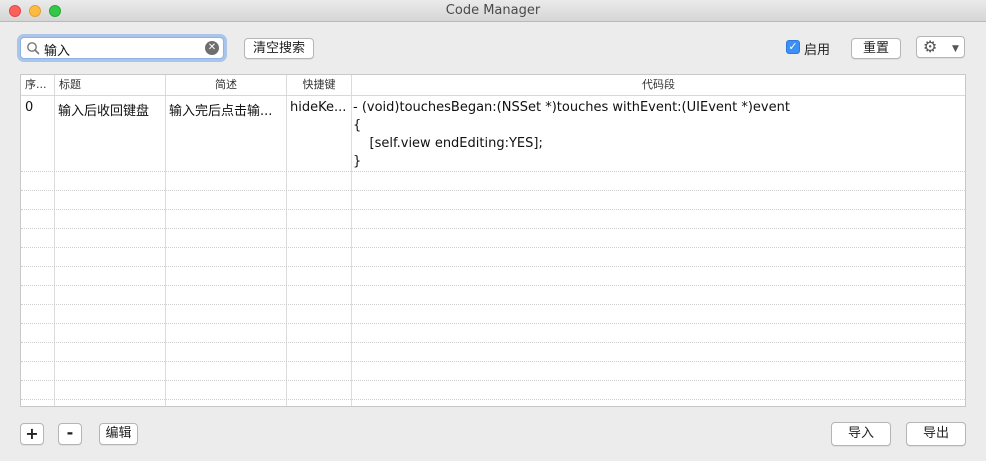 This screenshot has height=461, width=986. I want to click on enable-checkbox: ✓, so click(793, 47).